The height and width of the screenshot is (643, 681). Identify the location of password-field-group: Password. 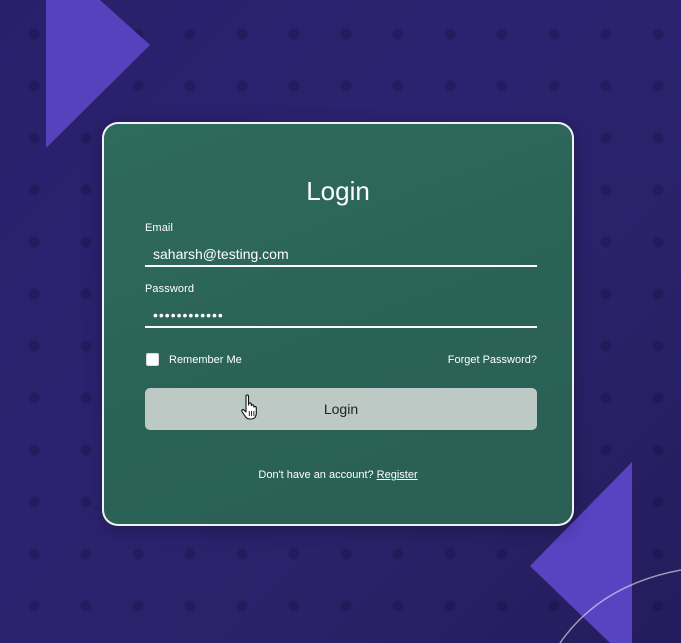
(341, 305).